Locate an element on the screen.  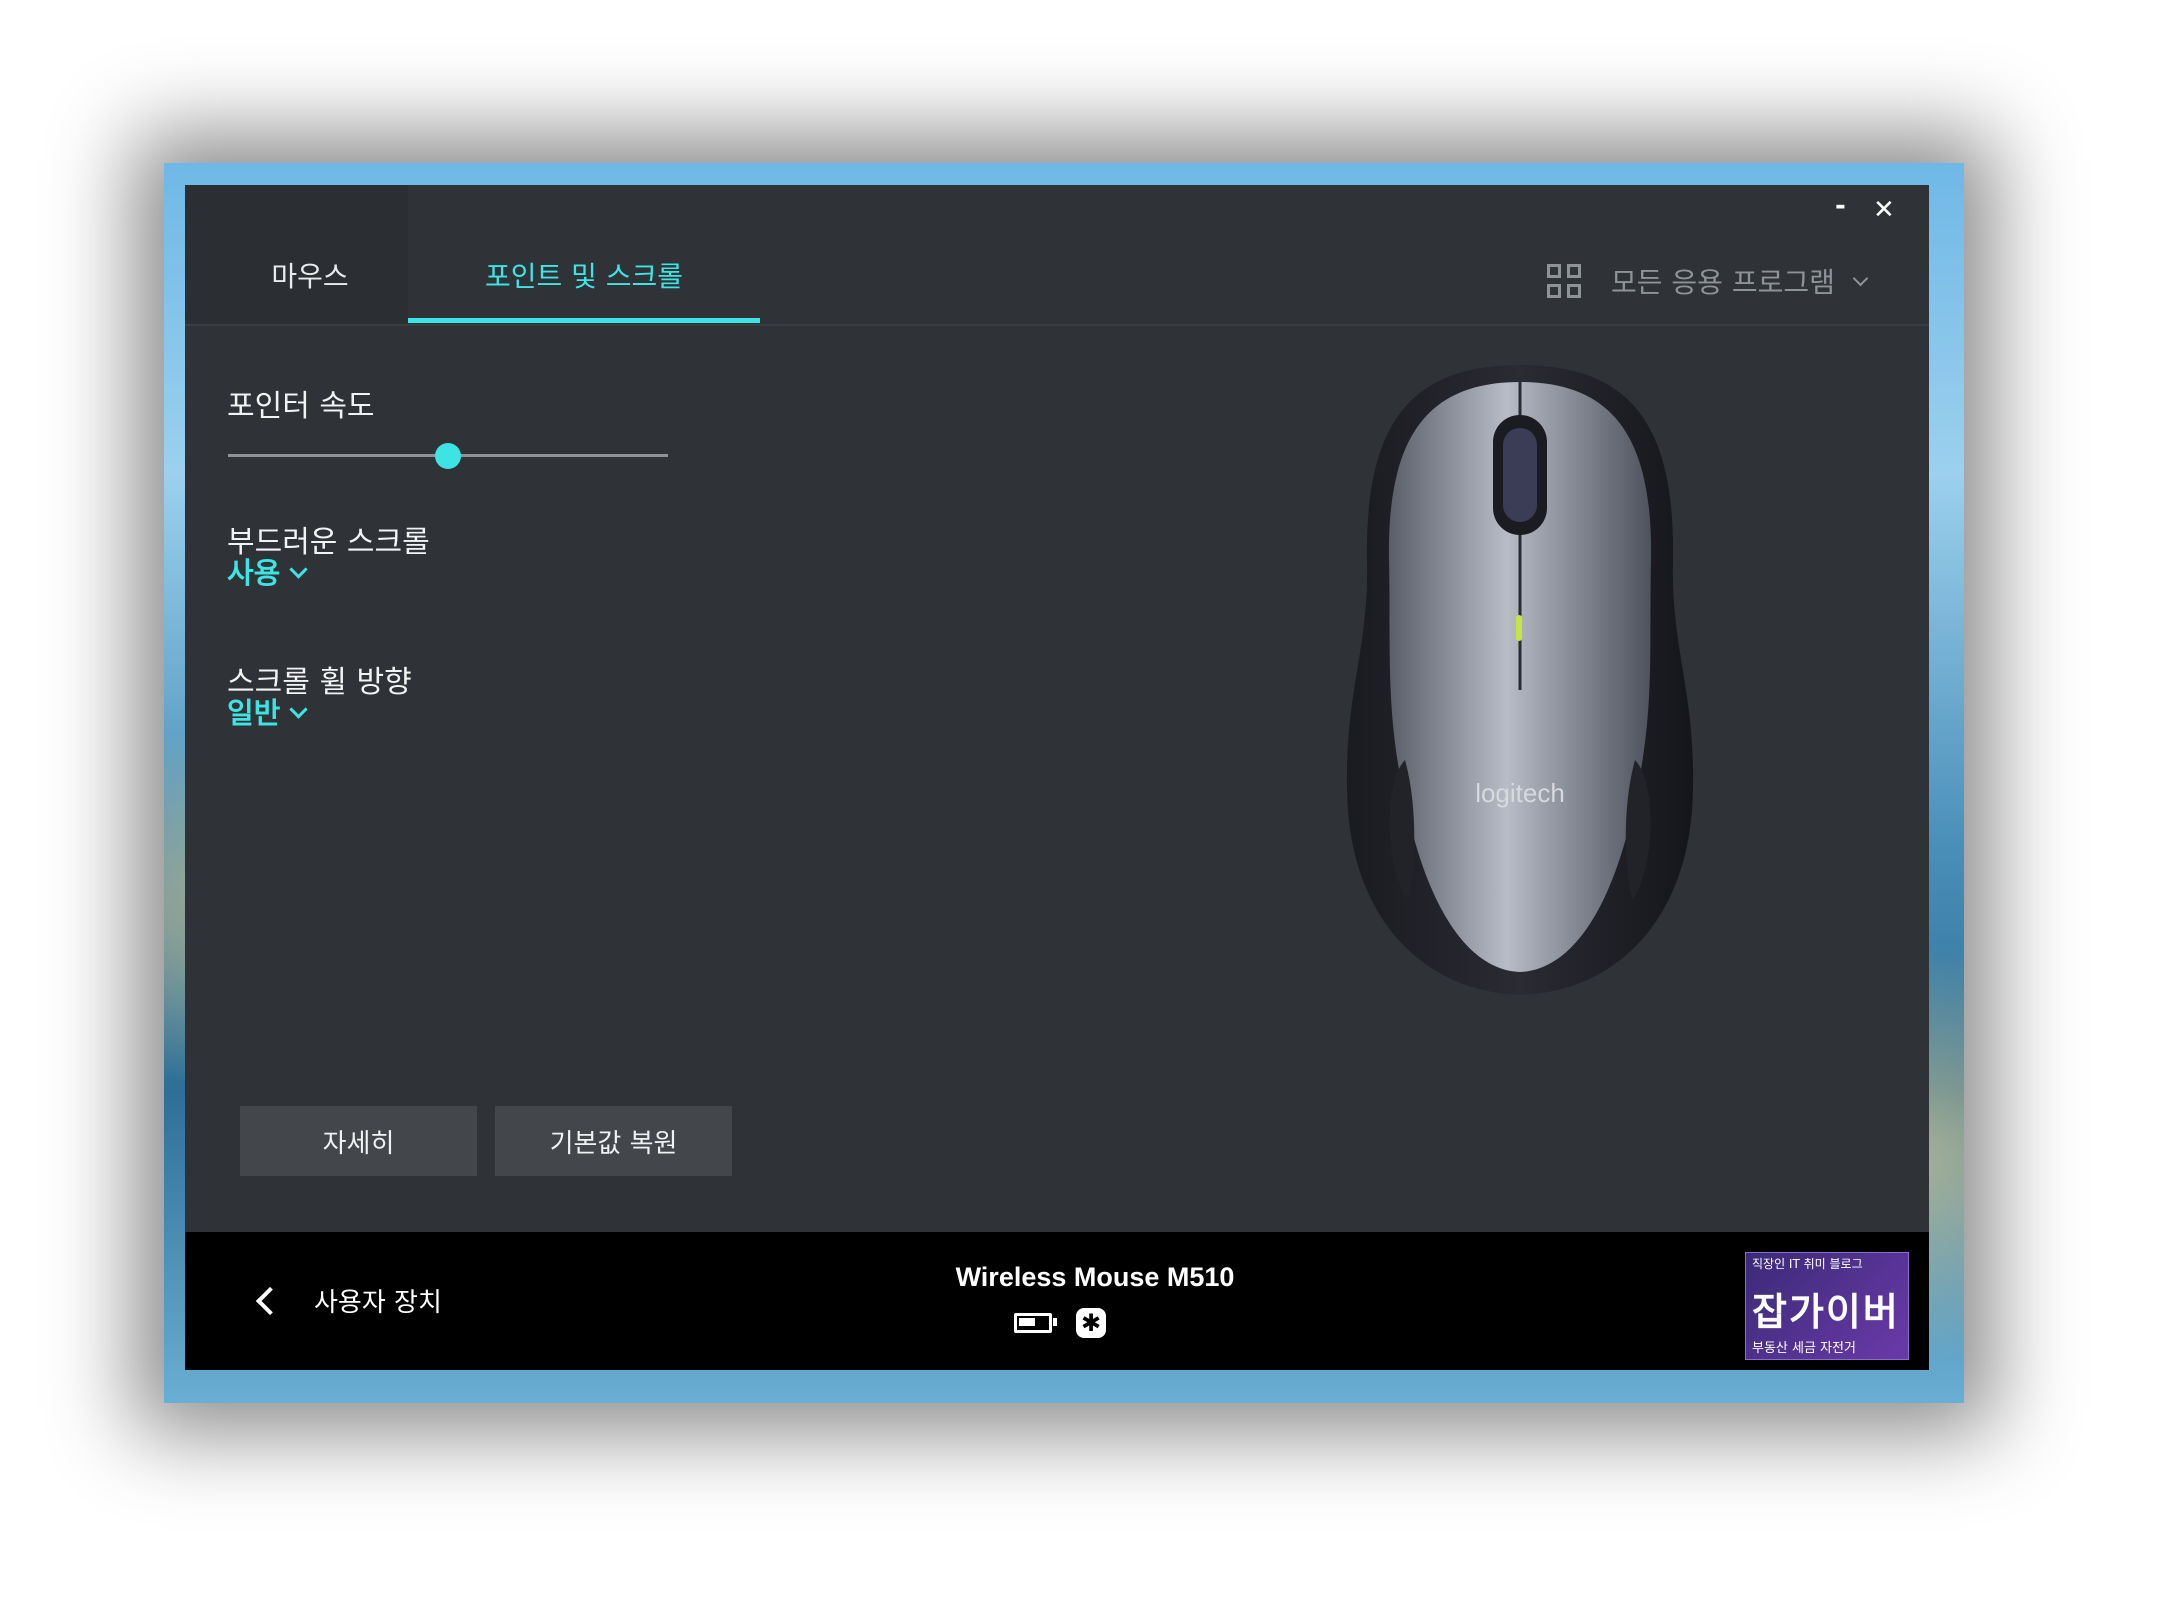
application-selector: 모든 응용 프로그램 is located at coordinates (1708, 281).